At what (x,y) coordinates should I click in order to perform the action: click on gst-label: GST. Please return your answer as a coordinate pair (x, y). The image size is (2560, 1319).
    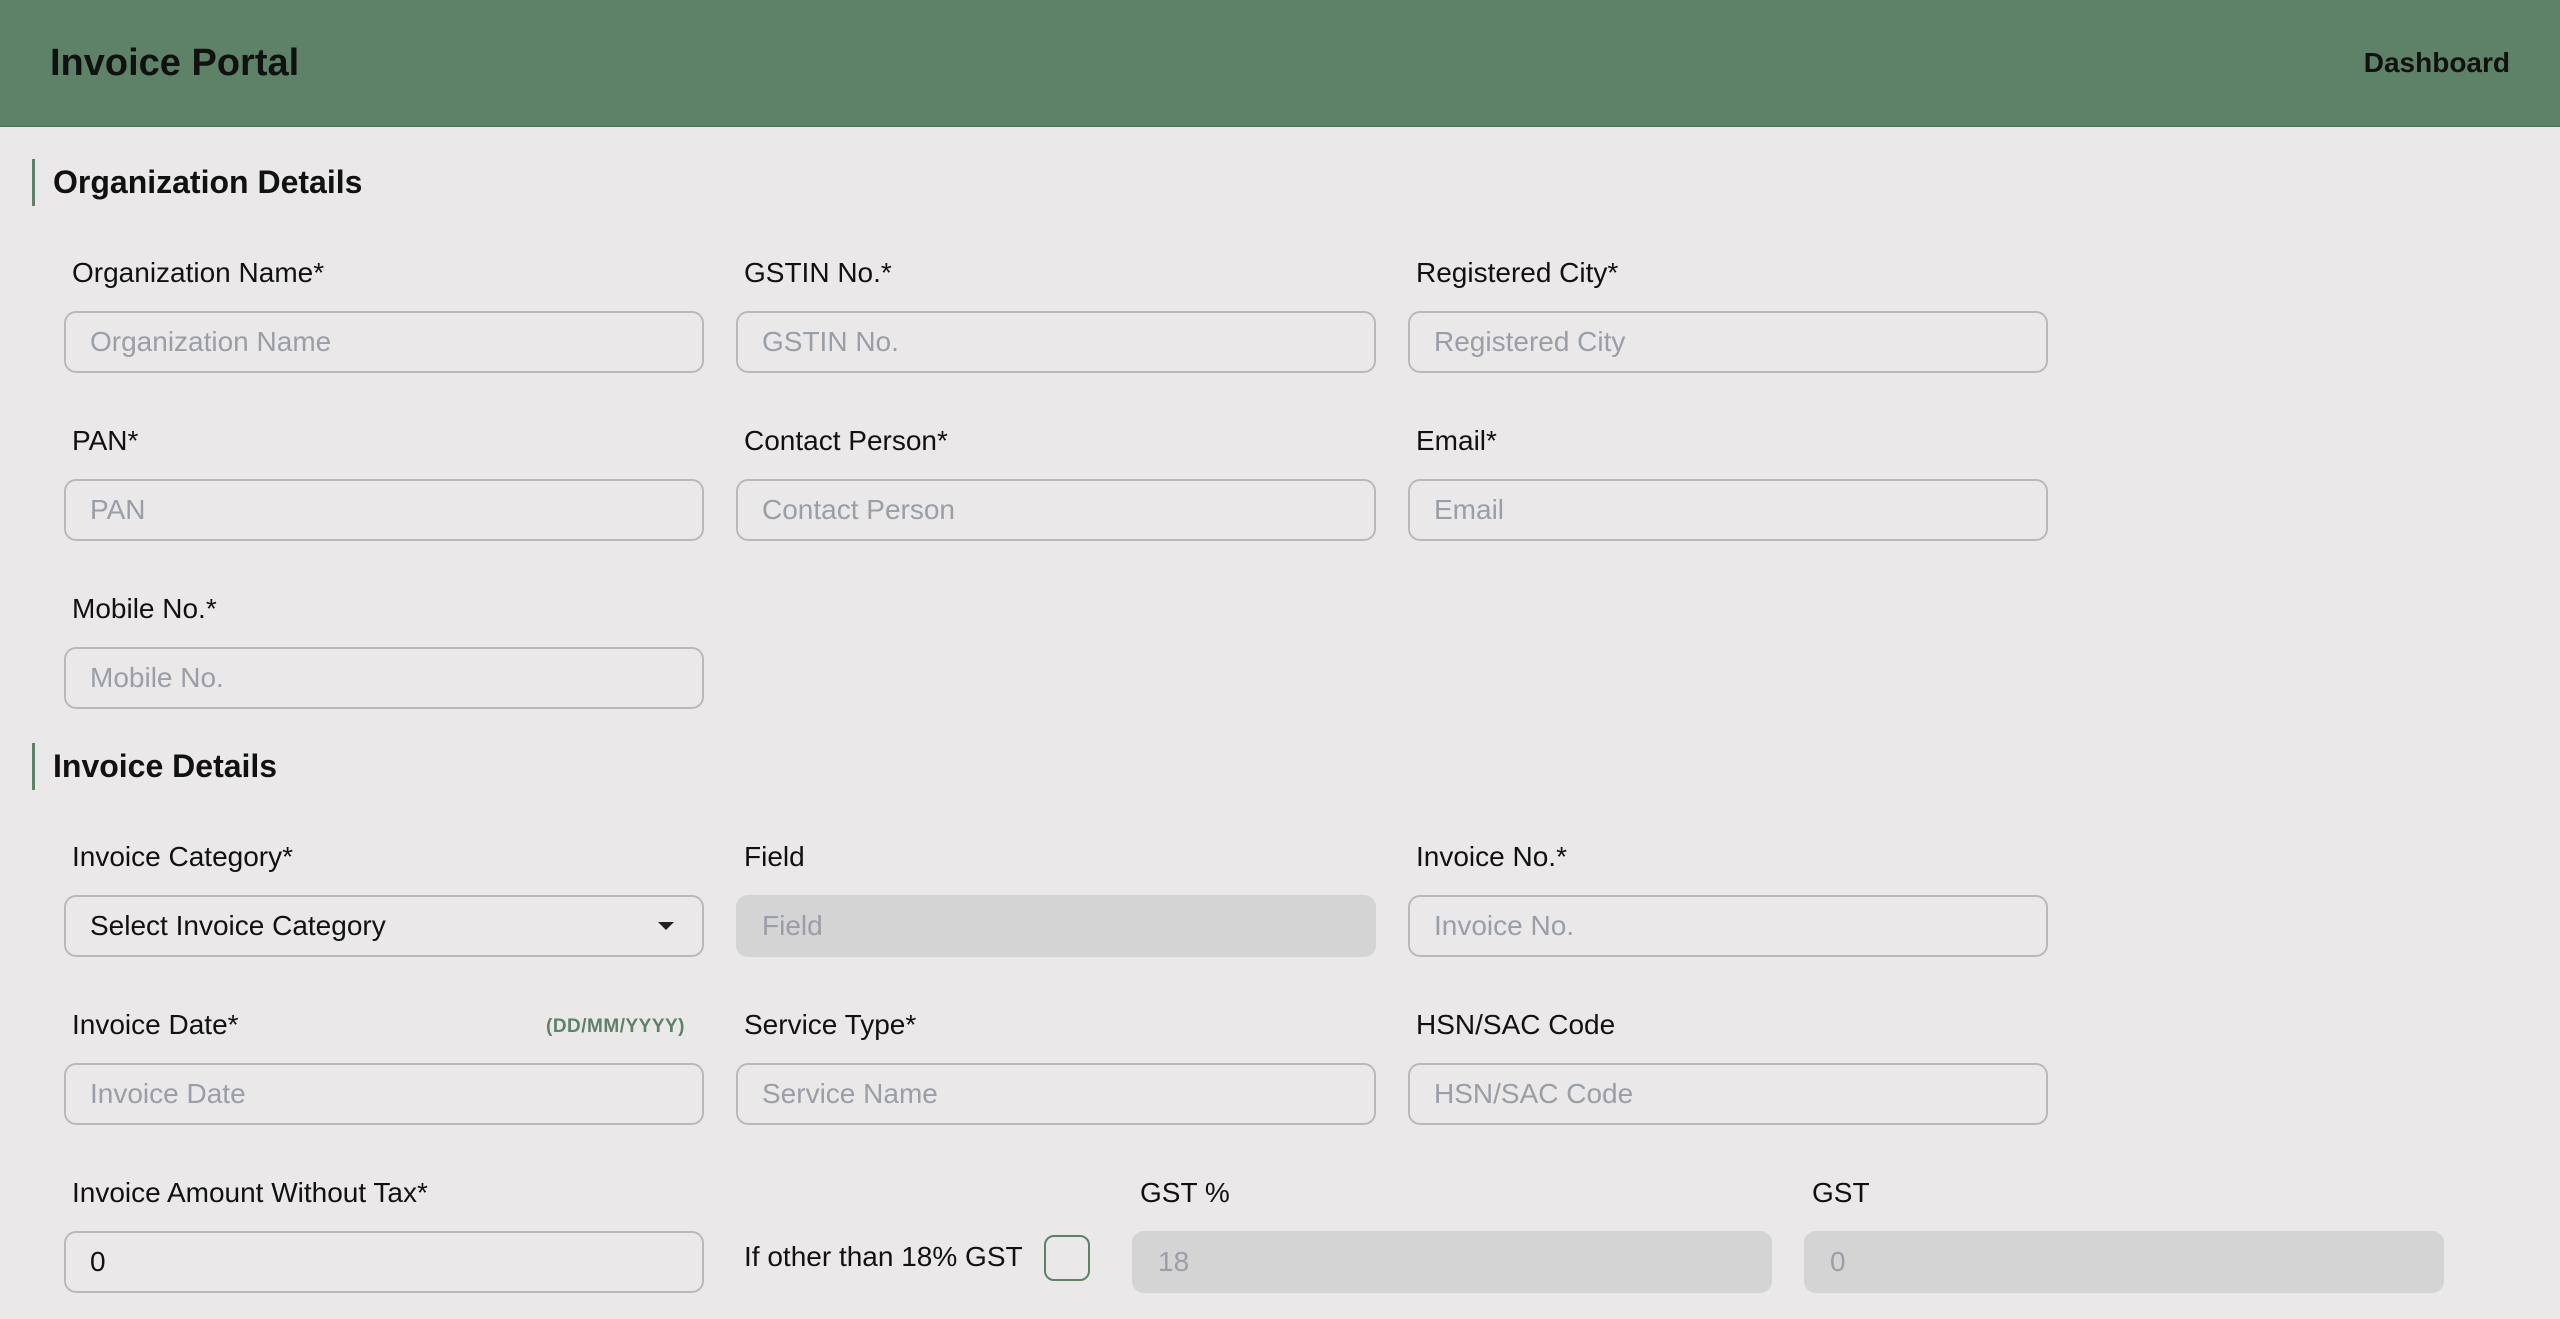
    Looking at the image, I should click on (1841, 1192).